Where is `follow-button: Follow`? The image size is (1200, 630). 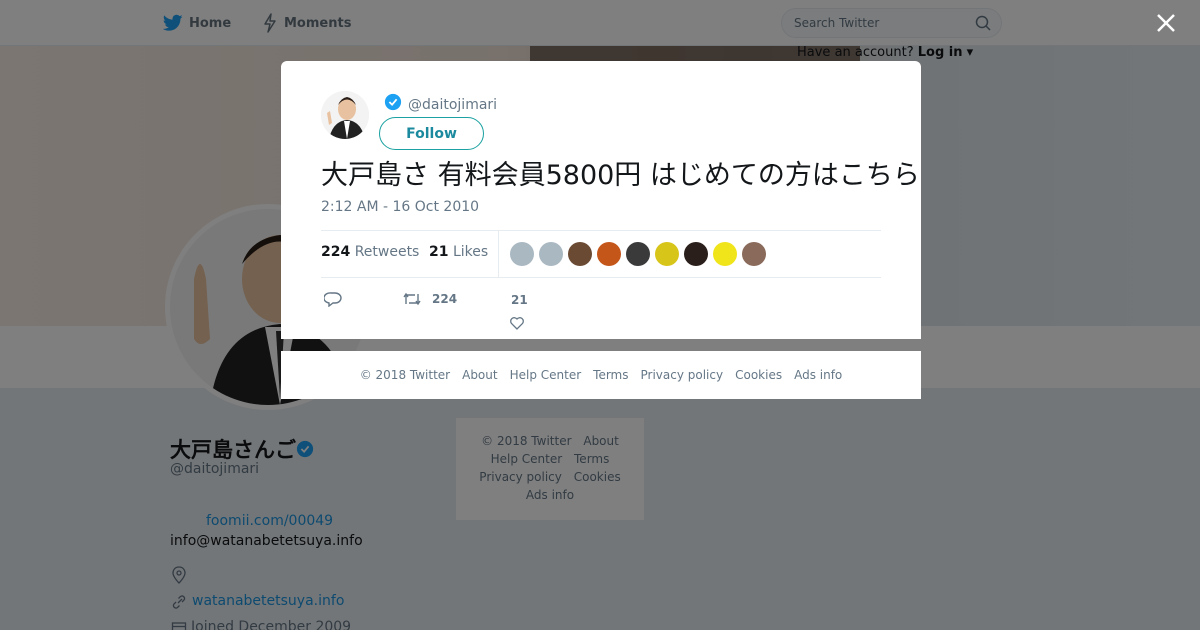
follow-button: Follow is located at coordinates (431, 133).